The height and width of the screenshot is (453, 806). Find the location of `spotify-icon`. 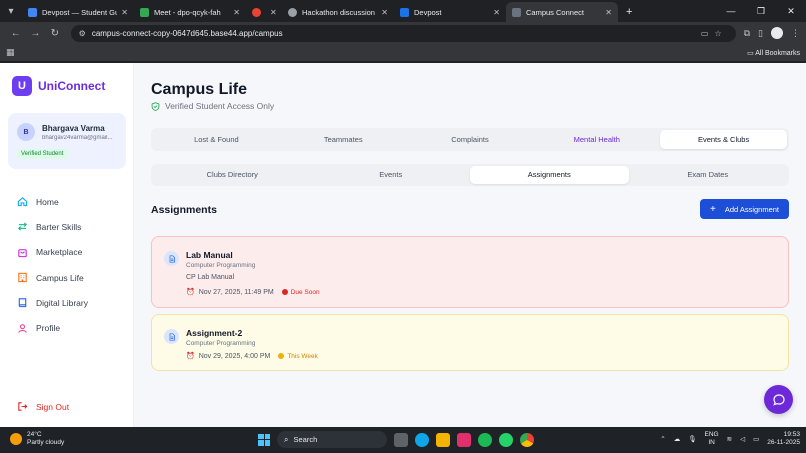

spotify-icon is located at coordinates (485, 439).